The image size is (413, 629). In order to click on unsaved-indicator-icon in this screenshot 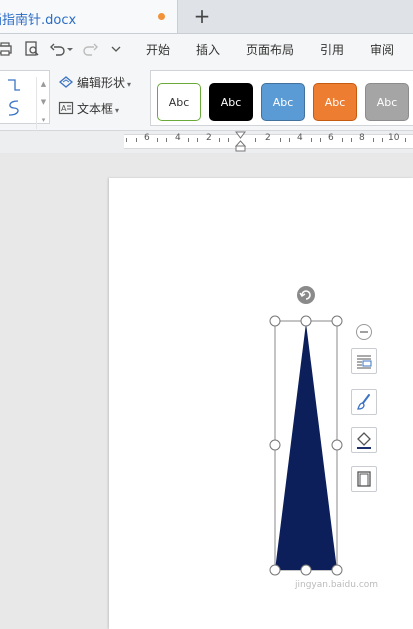, I will do `click(161, 16)`.